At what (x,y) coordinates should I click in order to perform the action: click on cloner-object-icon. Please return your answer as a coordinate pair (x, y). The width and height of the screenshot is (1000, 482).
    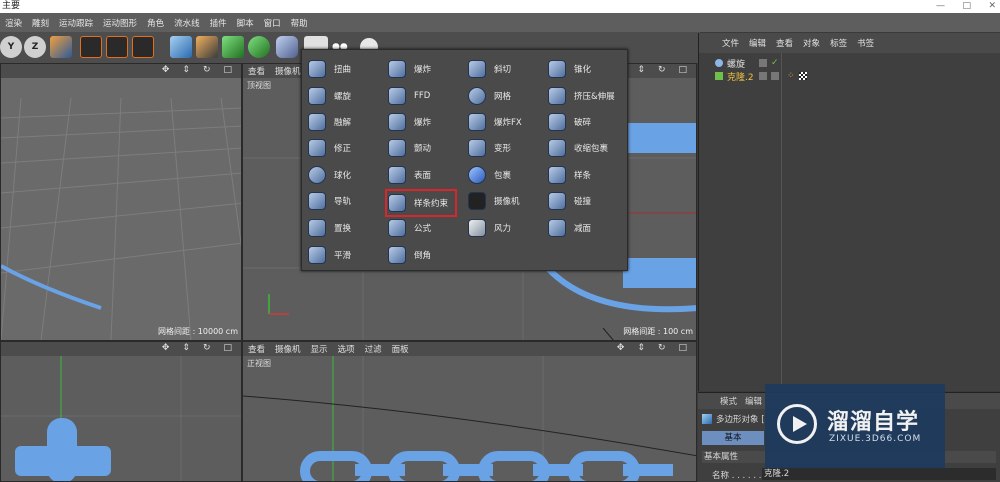
    Looking at the image, I should click on (719, 76).